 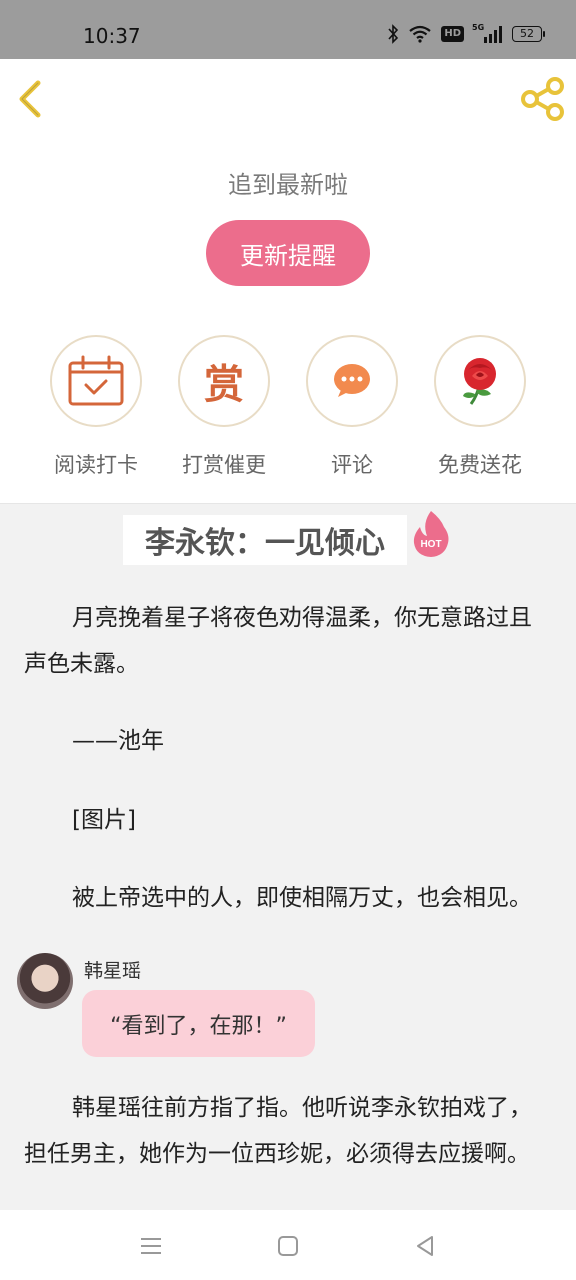 What do you see at coordinates (431, 534) in the screenshot?
I see `hot-badge-icon: HOT` at bounding box center [431, 534].